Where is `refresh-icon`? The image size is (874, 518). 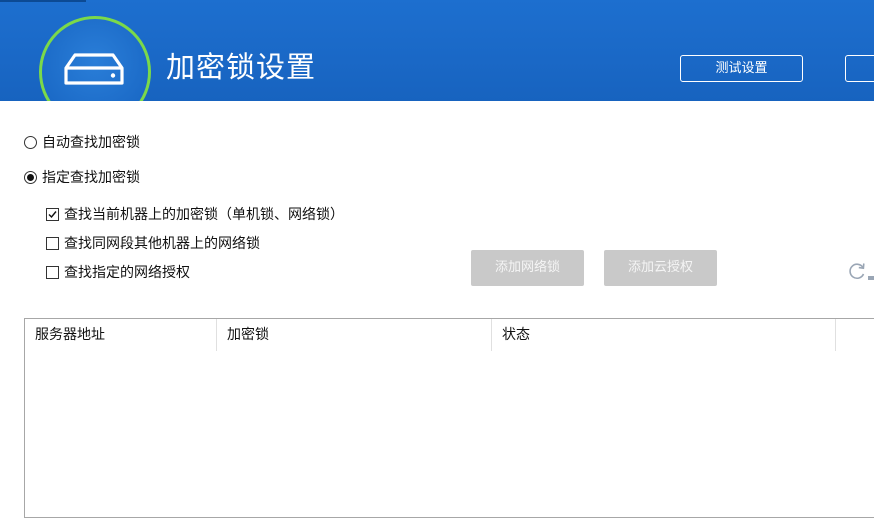 refresh-icon is located at coordinates (857, 271).